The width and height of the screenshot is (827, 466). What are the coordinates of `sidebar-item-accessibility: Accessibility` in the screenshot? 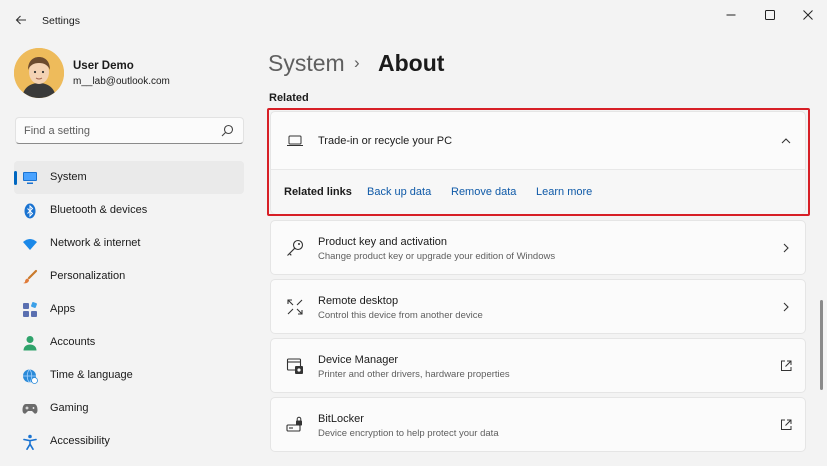 It's located at (129, 441).